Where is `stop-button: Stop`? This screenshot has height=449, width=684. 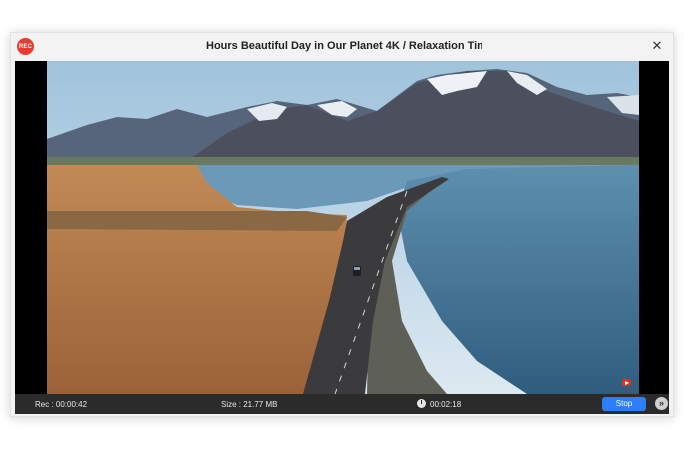
stop-button: Stop is located at coordinates (624, 404).